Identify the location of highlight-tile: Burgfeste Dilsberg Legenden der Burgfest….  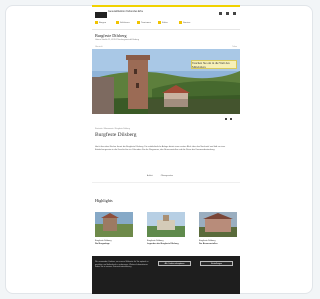
(166, 228).